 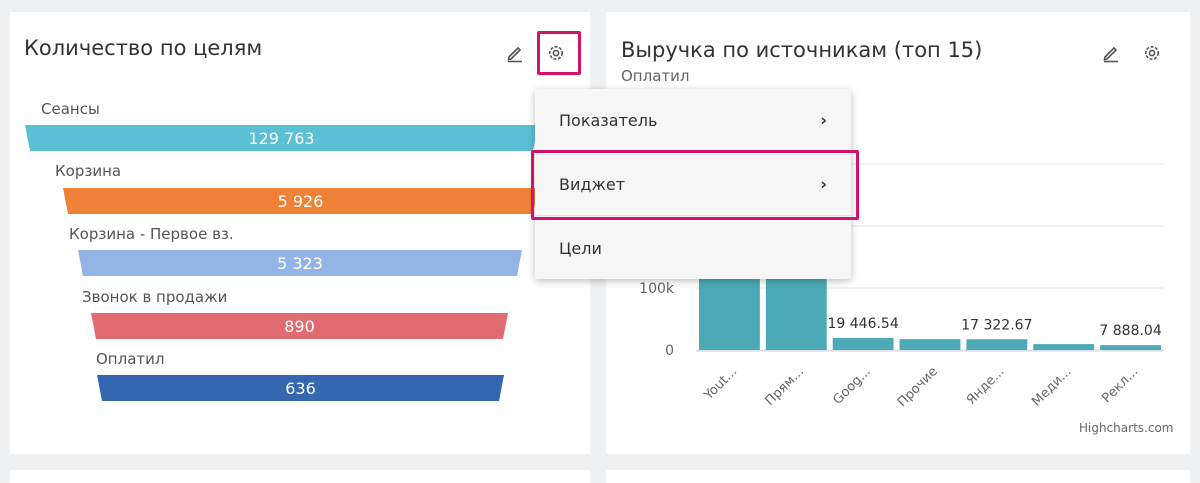 I want to click on funnel-bar-value: 636, so click(x=300, y=388).